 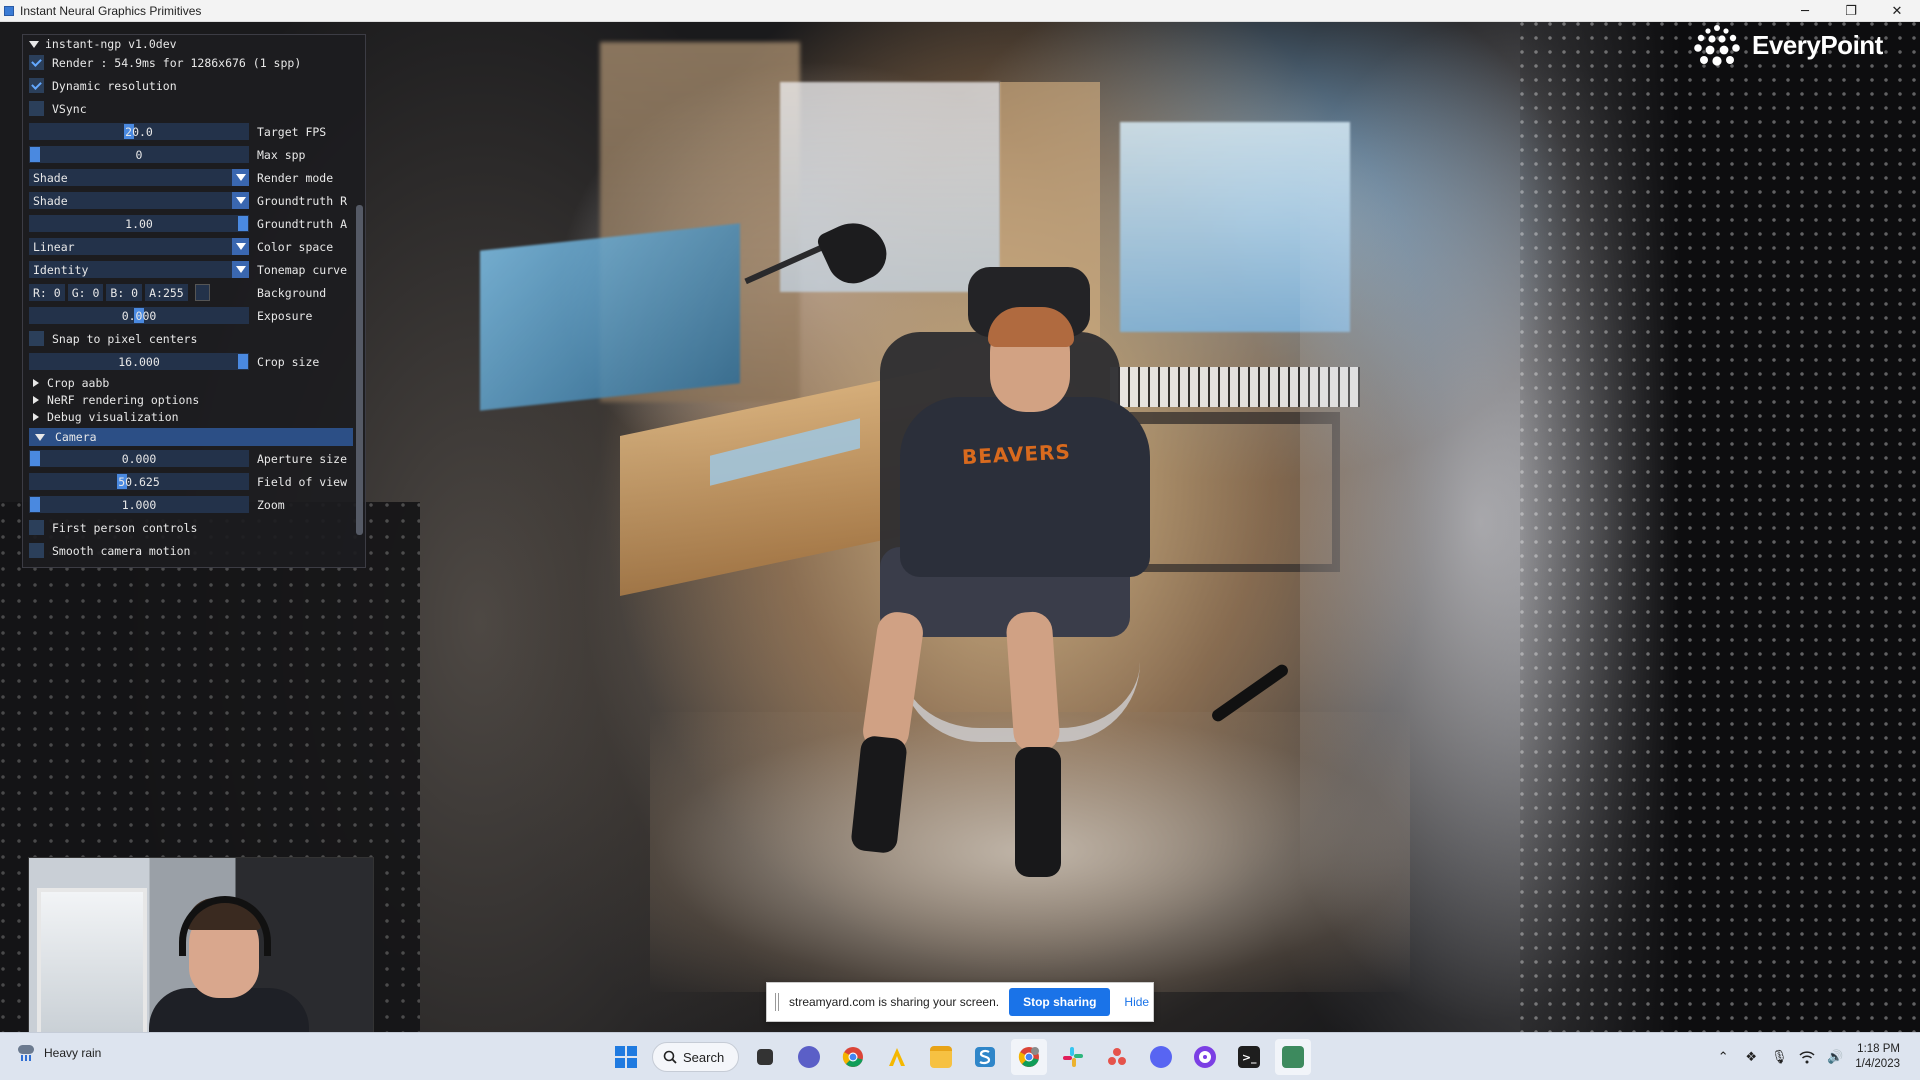 What do you see at coordinates (177, 62) in the screenshot?
I see `render-label: Render : 54.9ms for 1286x676 (1 spp)` at bounding box center [177, 62].